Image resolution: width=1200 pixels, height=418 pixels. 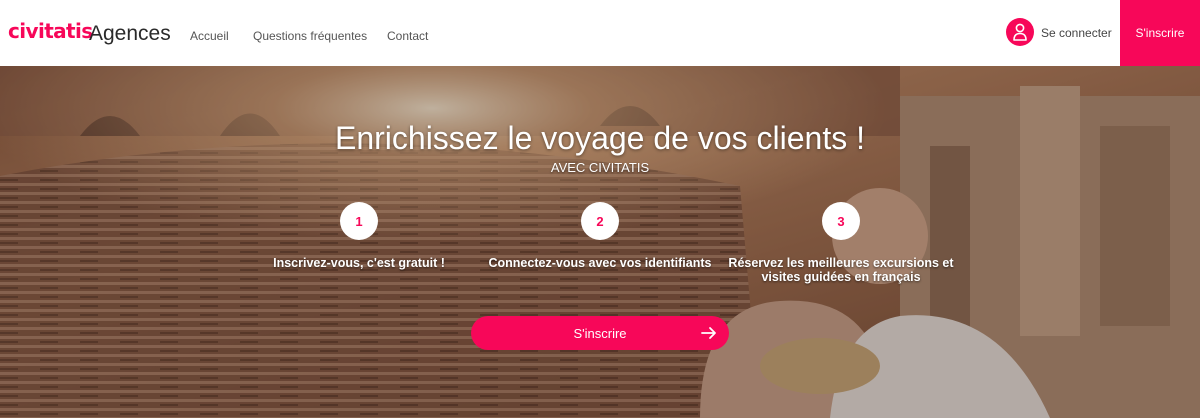 What do you see at coordinates (600, 221) in the screenshot?
I see `step-2-number: 2` at bounding box center [600, 221].